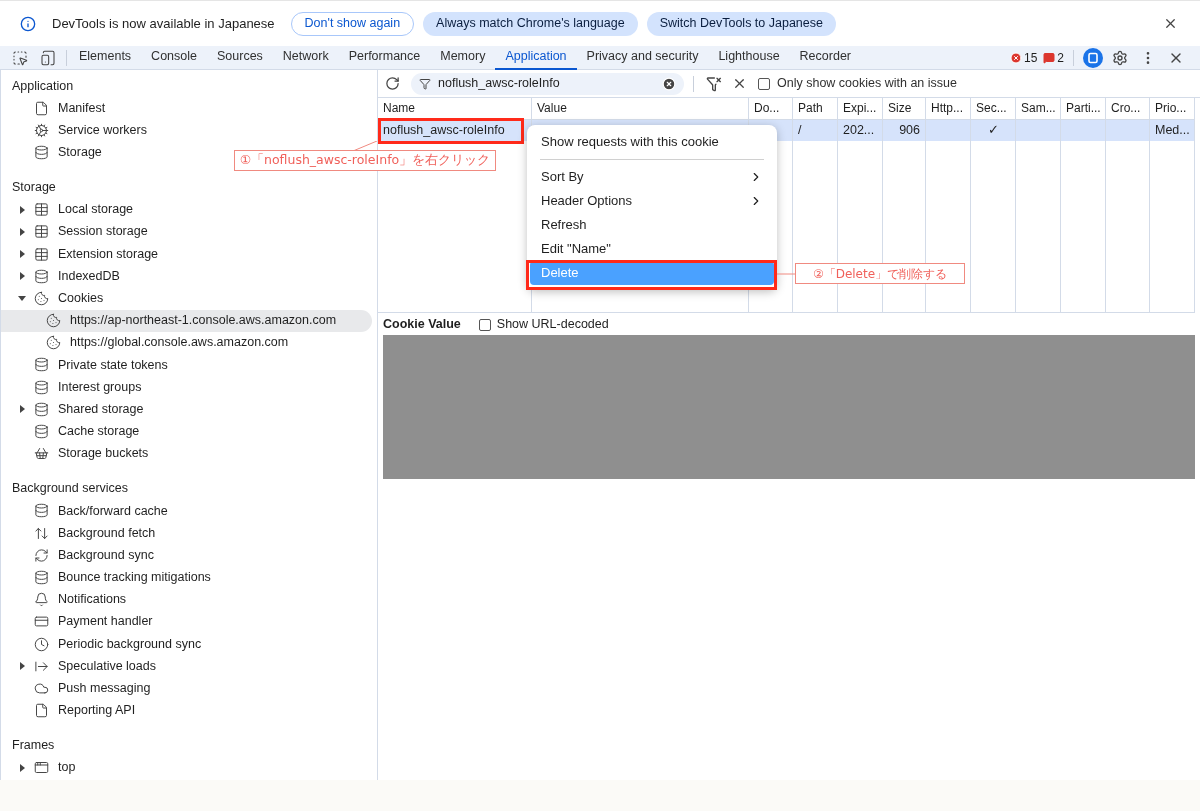 The image size is (1200, 811). I want to click on checkbox-label: Only show cookies with an issue, so click(867, 84).